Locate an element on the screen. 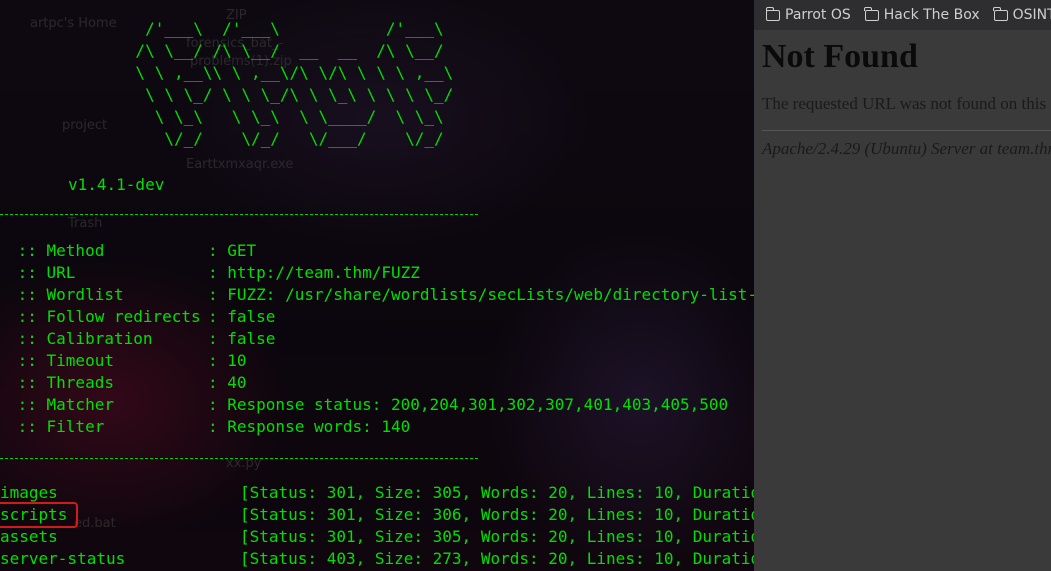 This screenshot has height=571, width=1051. bookmark-label: OSINT is located at coordinates (1031, 15).